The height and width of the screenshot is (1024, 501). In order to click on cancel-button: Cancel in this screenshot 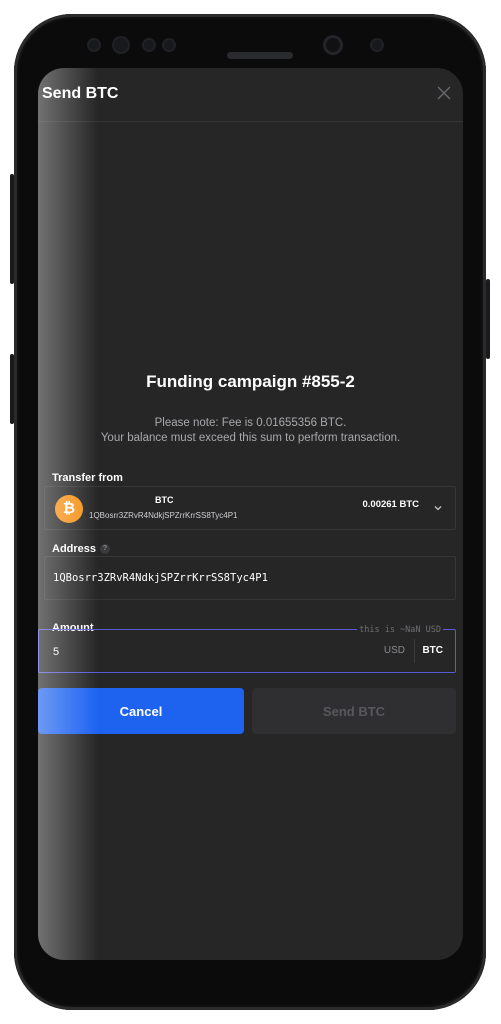, I will do `click(141, 711)`.